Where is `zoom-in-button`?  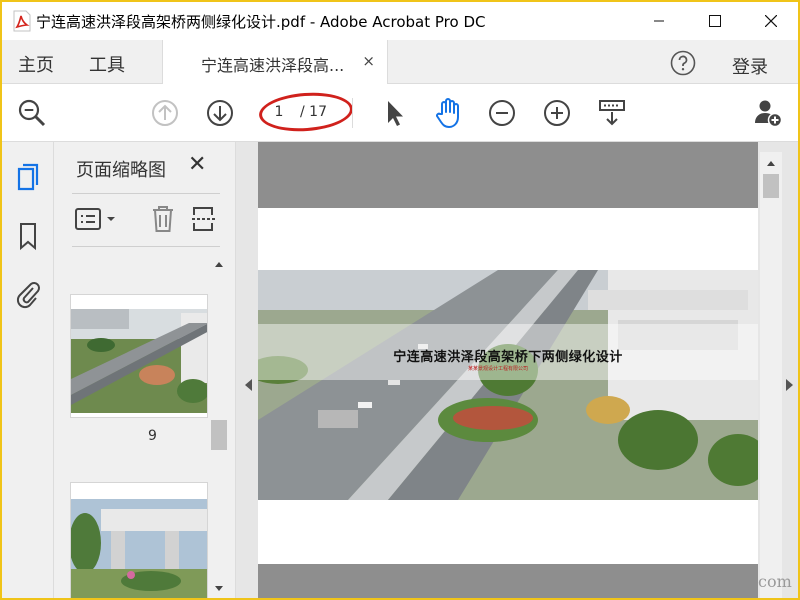 zoom-in-button is located at coordinates (557, 113).